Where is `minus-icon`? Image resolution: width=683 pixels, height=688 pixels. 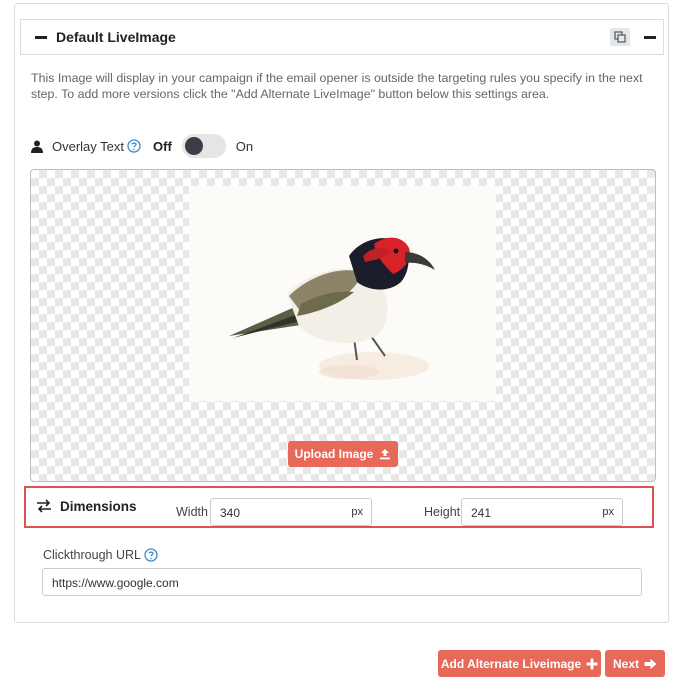
minus-icon is located at coordinates (41, 37).